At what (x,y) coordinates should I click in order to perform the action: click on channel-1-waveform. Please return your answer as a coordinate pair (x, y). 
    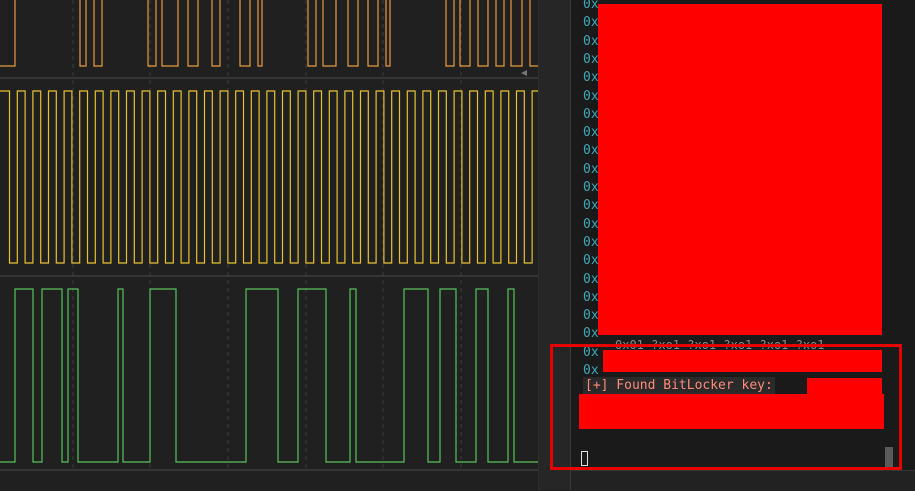
    Looking at the image, I should click on (269, 33).